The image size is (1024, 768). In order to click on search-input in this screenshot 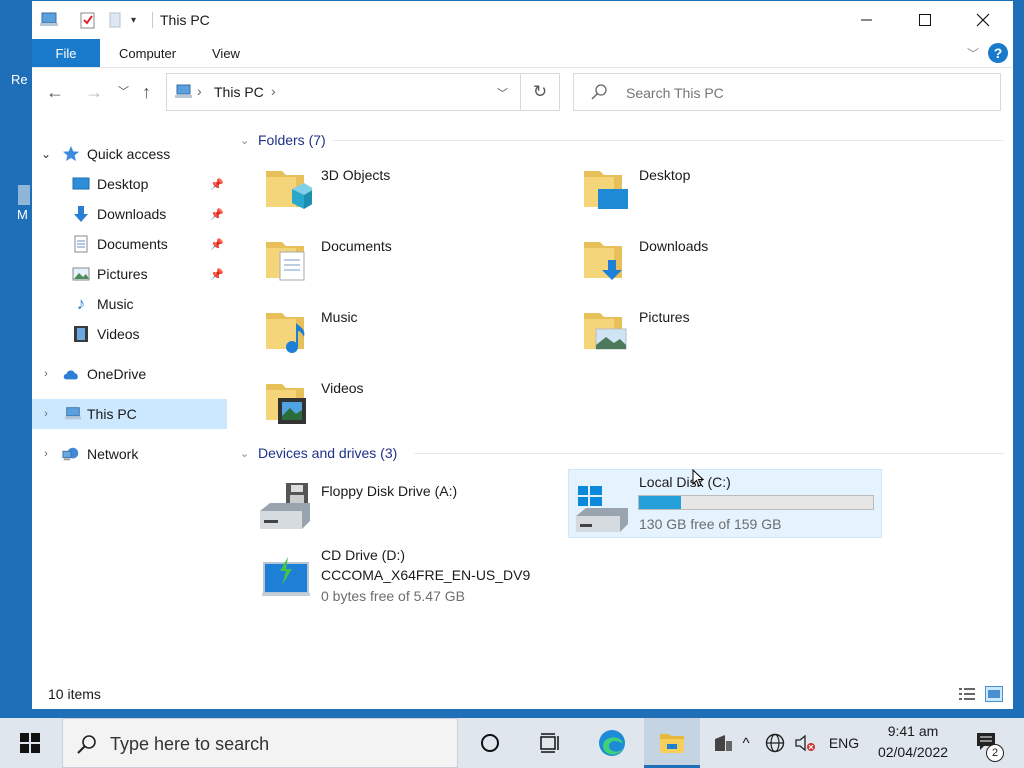, I will do `click(776, 93)`.